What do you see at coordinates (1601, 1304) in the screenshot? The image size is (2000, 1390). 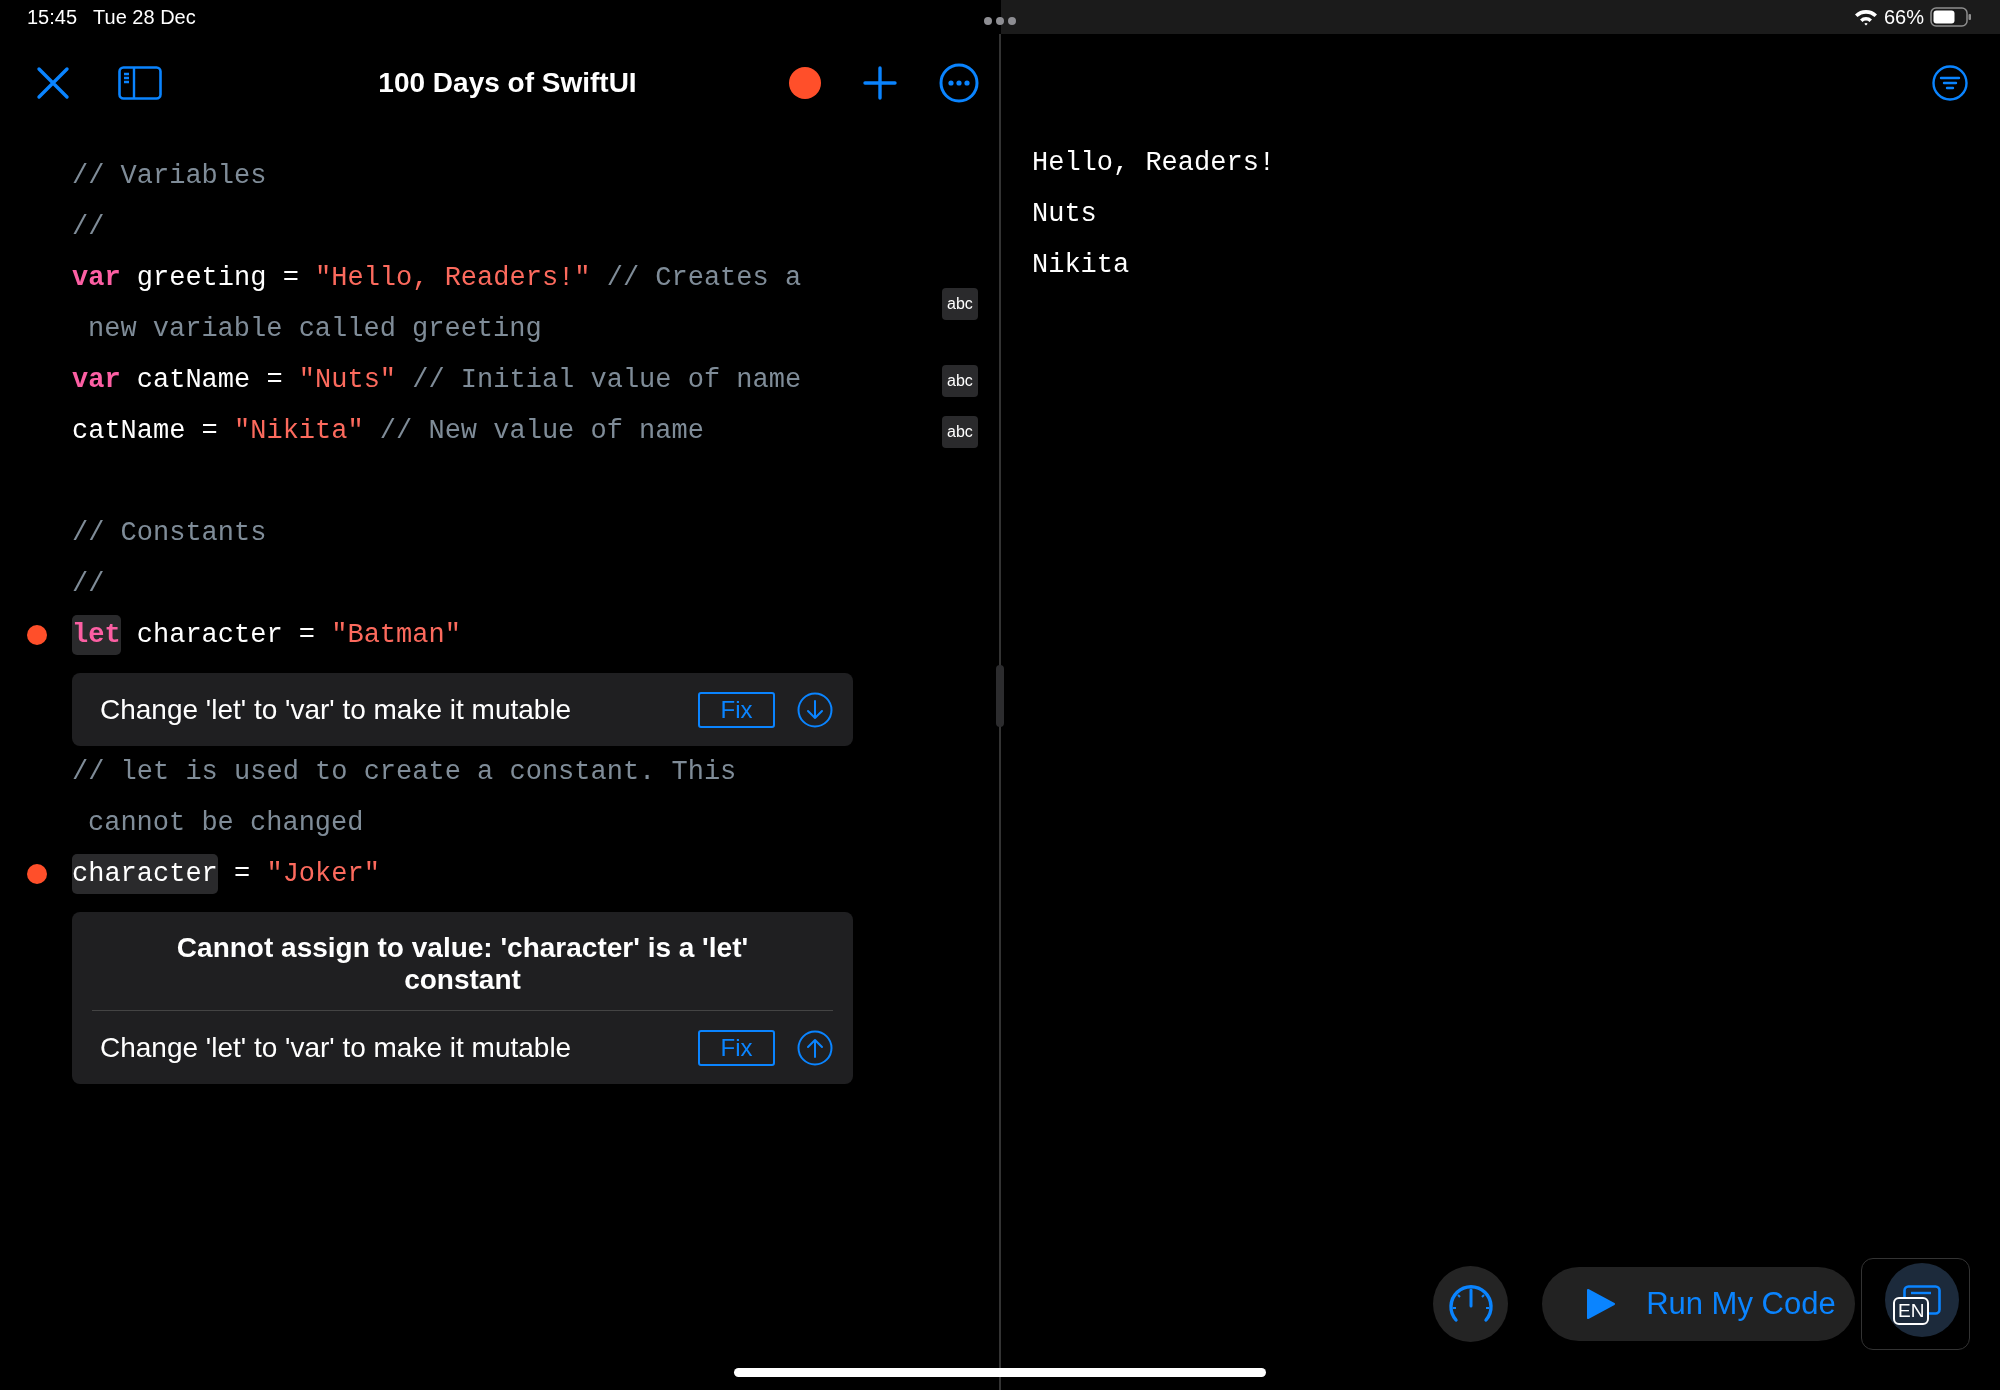 I see `play-icon` at bounding box center [1601, 1304].